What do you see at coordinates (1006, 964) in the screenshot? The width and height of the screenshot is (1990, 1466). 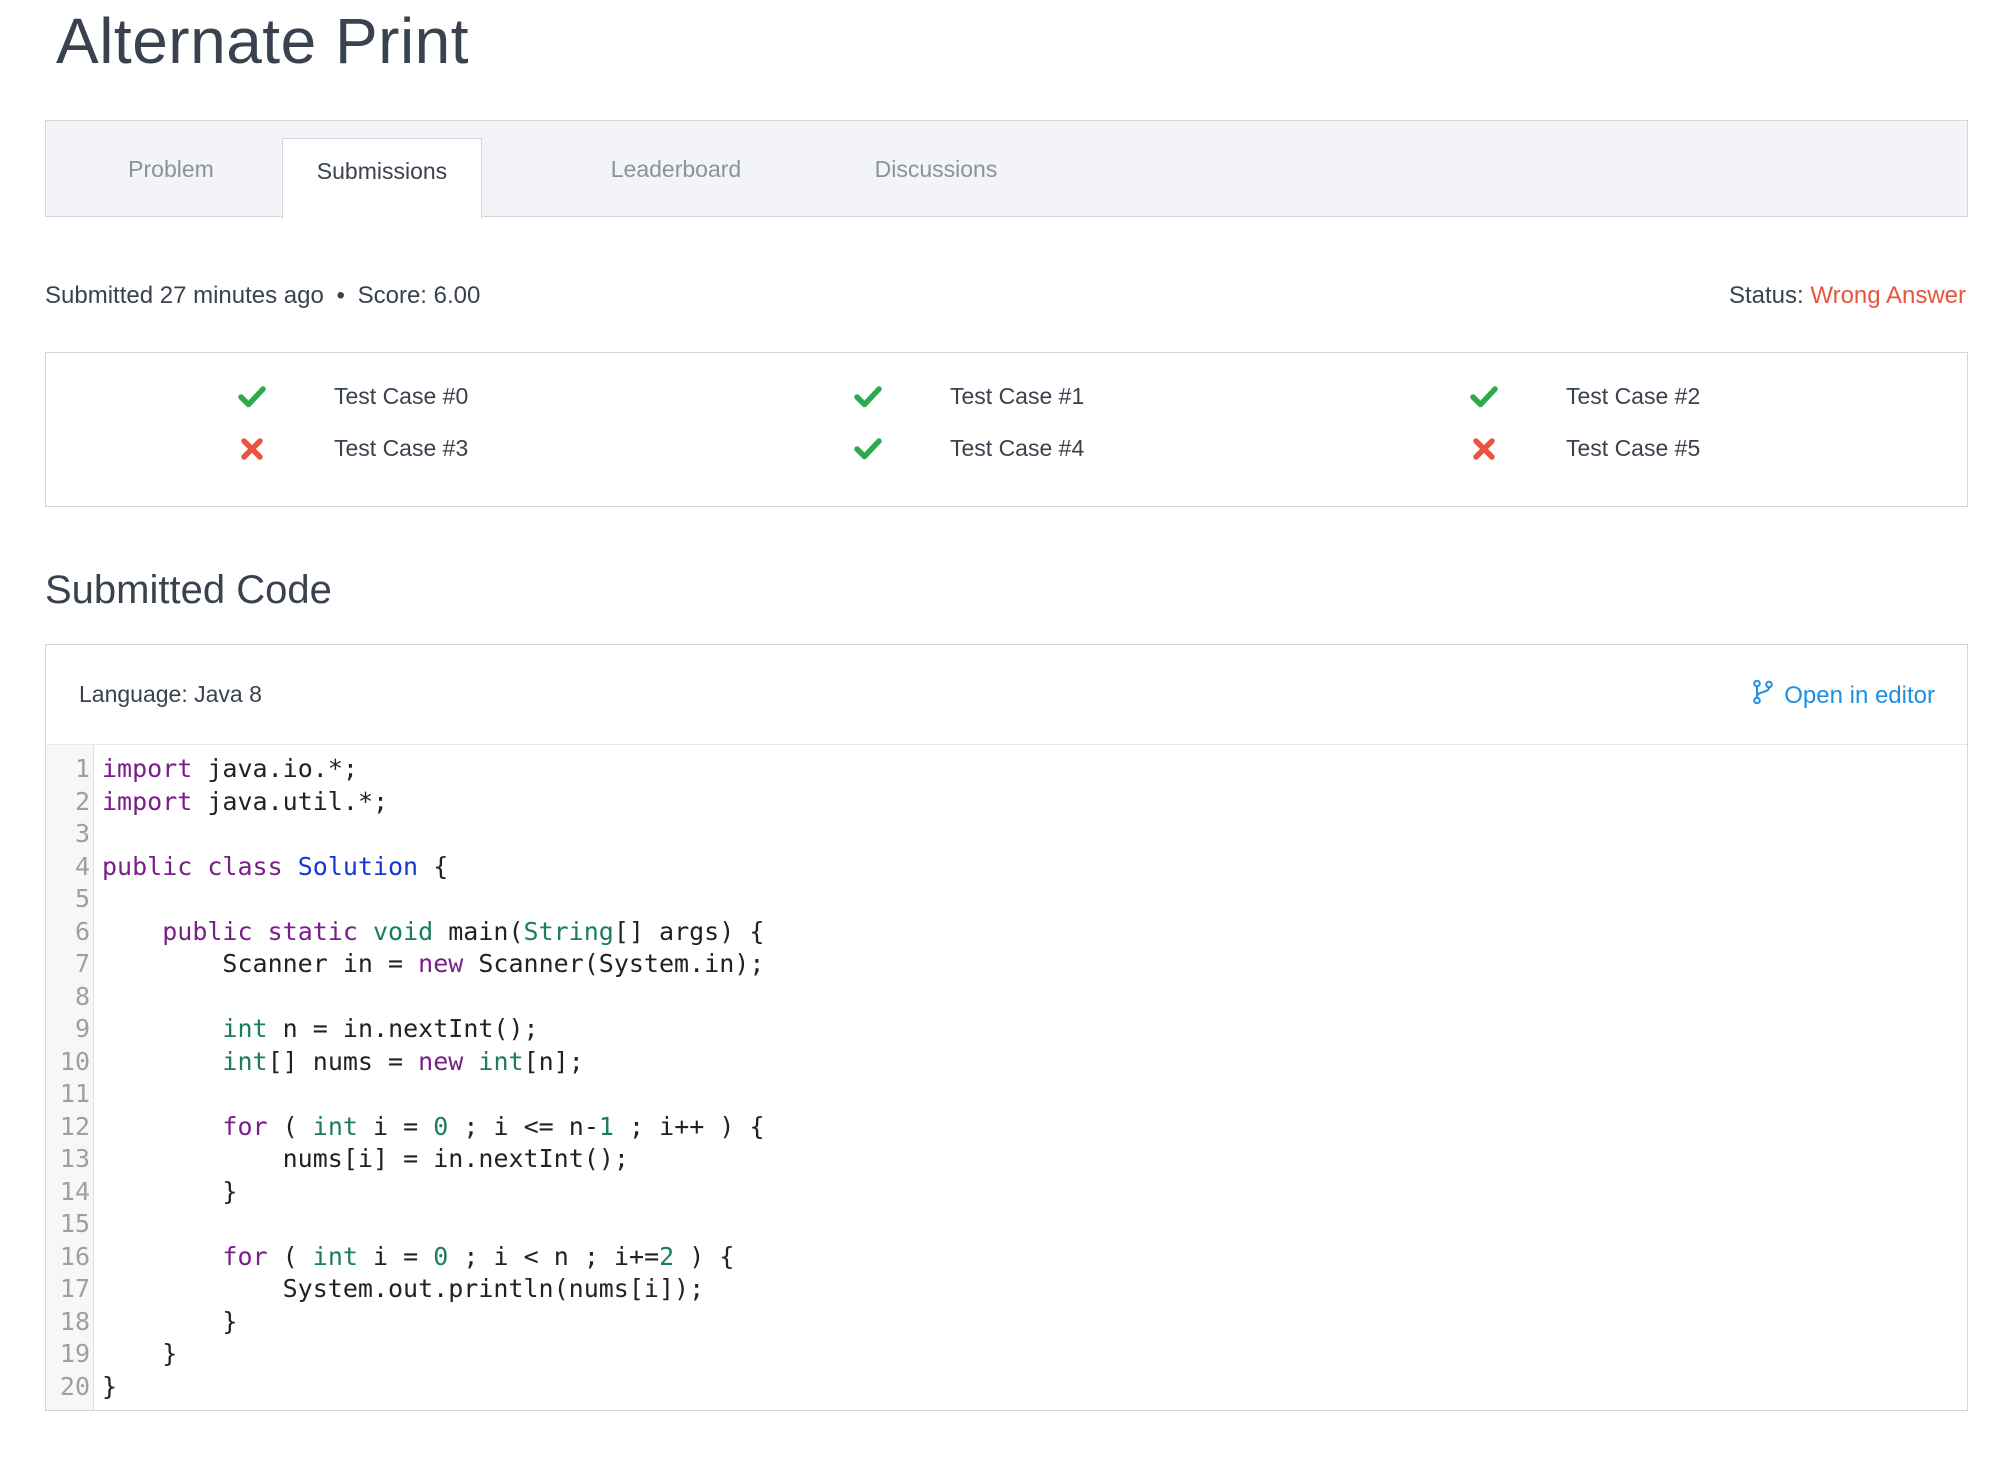 I see `code-line: 7 Scanner in = new Scanner(System.in);` at bounding box center [1006, 964].